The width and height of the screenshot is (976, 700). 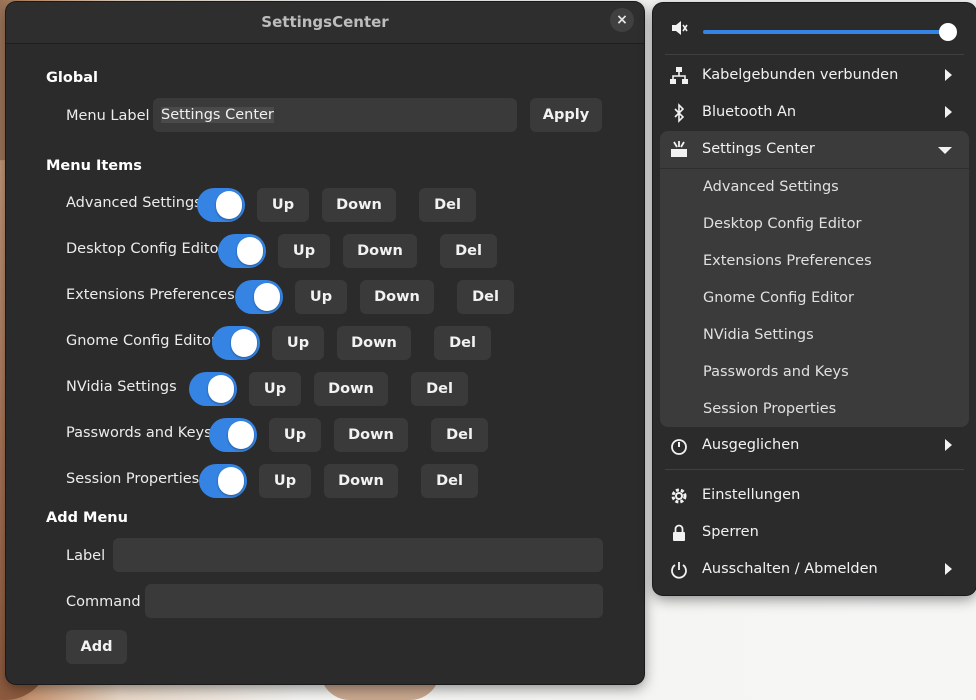 I want to click on power-label: Ausschalten / Abmelden, so click(x=790, y=569).